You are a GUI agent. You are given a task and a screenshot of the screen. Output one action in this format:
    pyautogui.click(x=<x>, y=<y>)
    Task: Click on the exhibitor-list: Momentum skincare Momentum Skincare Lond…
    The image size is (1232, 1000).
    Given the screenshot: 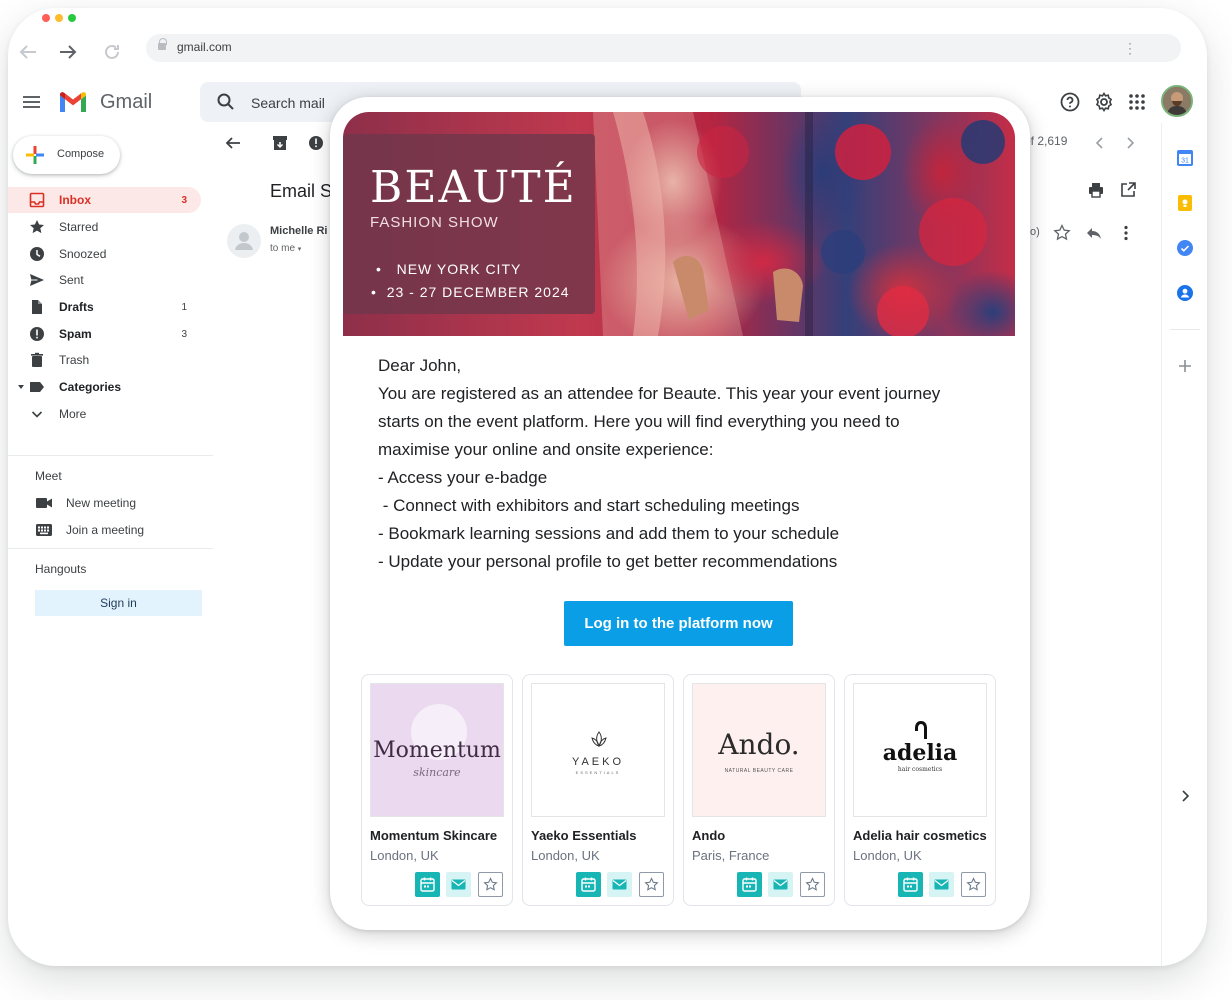 What is the action you would take?
    pyautogui.click(x=681, y=790)
    